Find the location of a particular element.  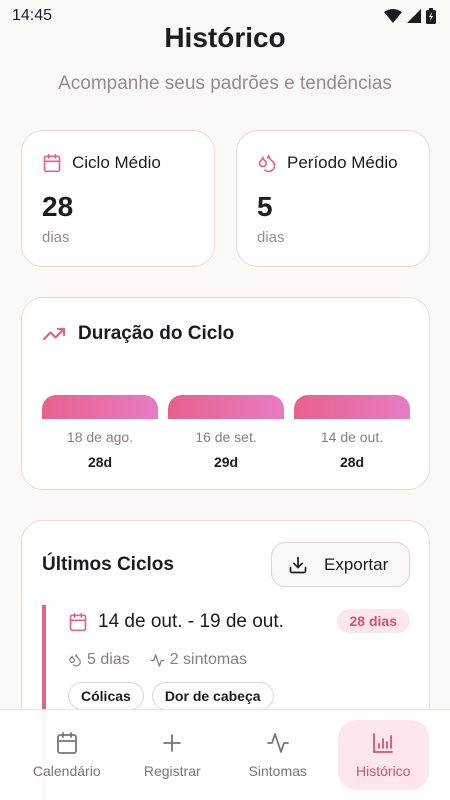

nav-label-symptoms: Sintomas is located at coordinates (277, 771).